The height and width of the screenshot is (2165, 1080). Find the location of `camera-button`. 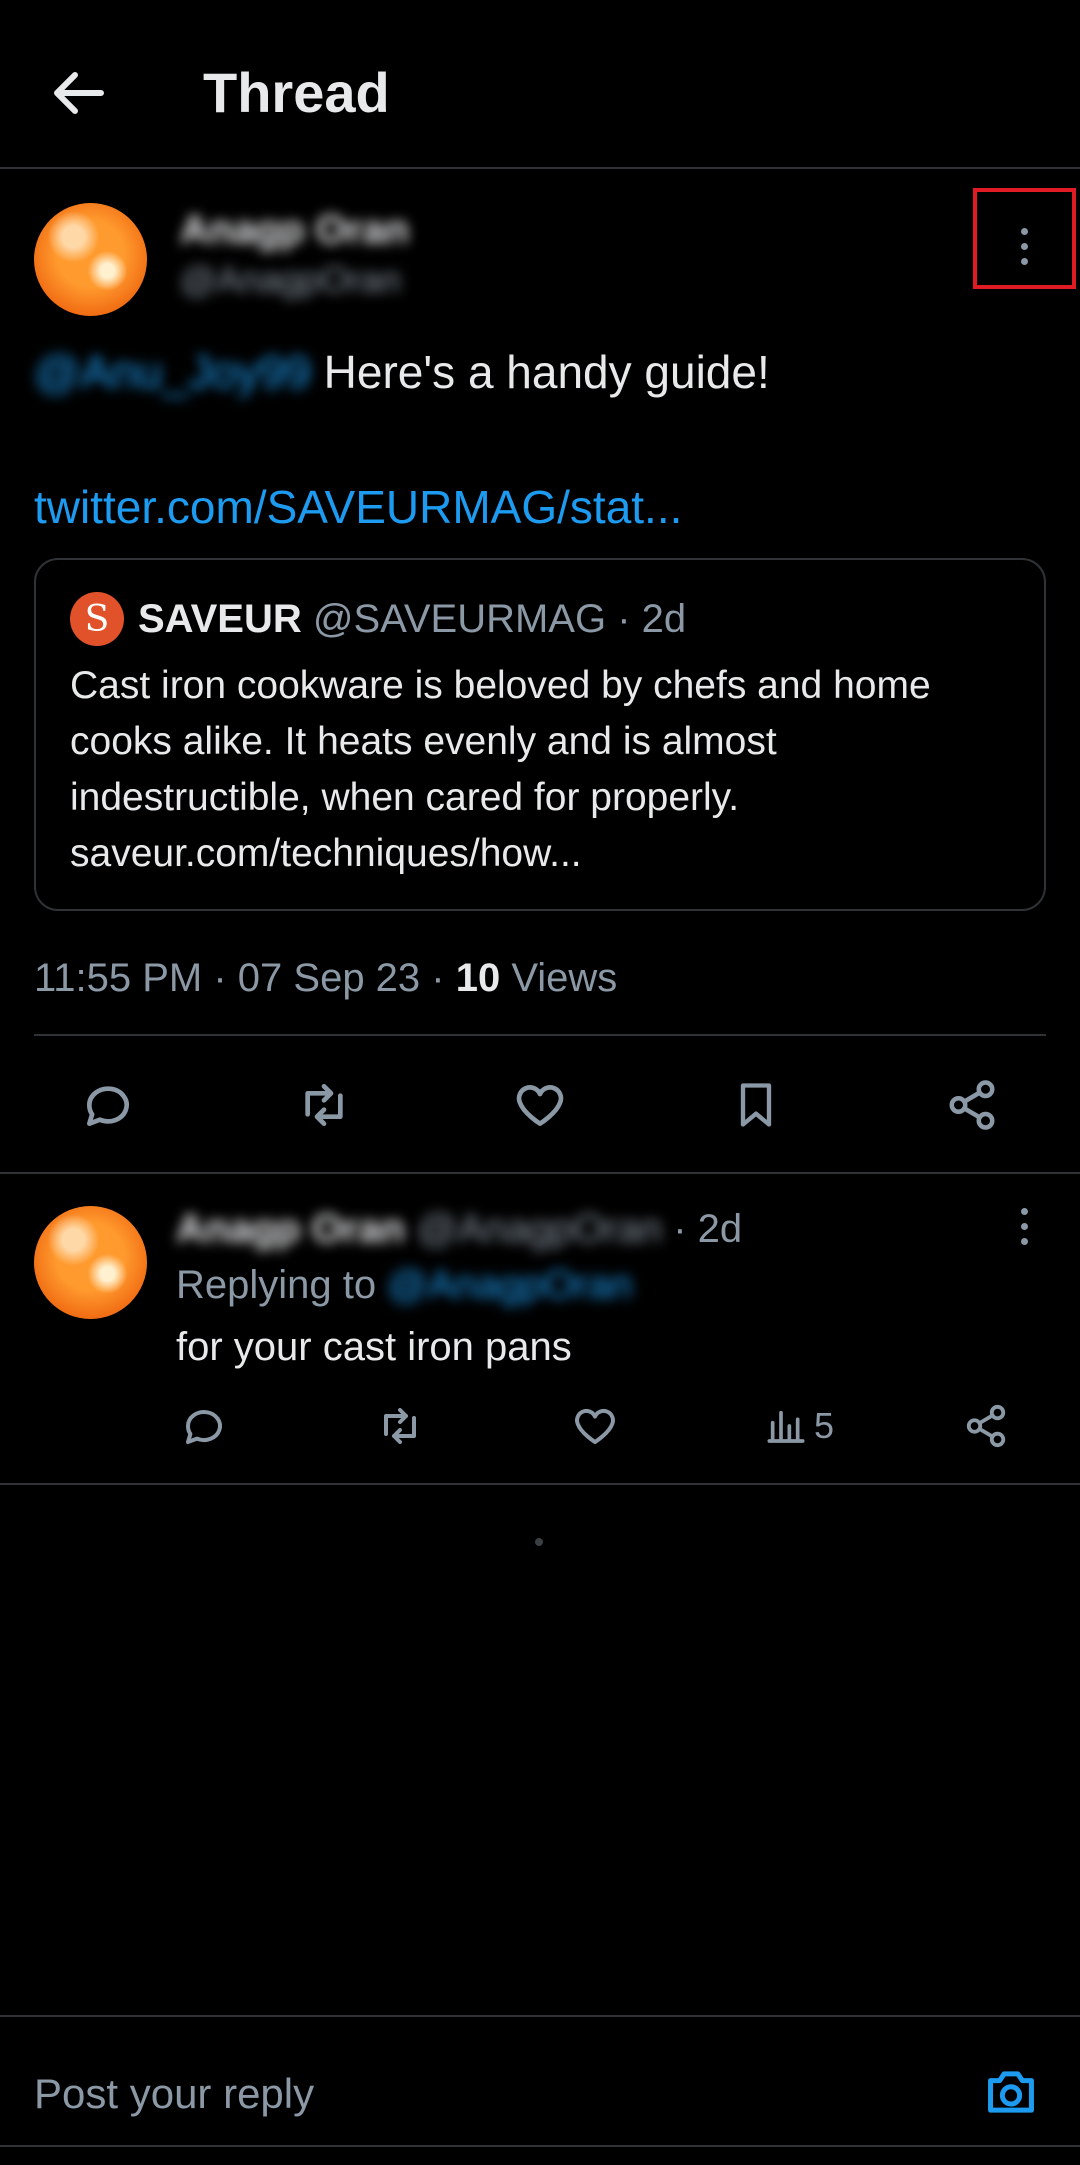

camera-button is located at coordinates (1011, 2092).